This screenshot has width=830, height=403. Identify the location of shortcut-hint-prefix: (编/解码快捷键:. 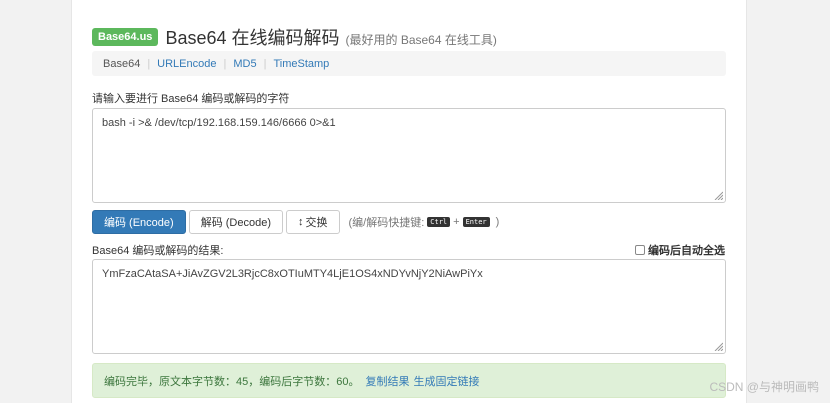
(386, 223).